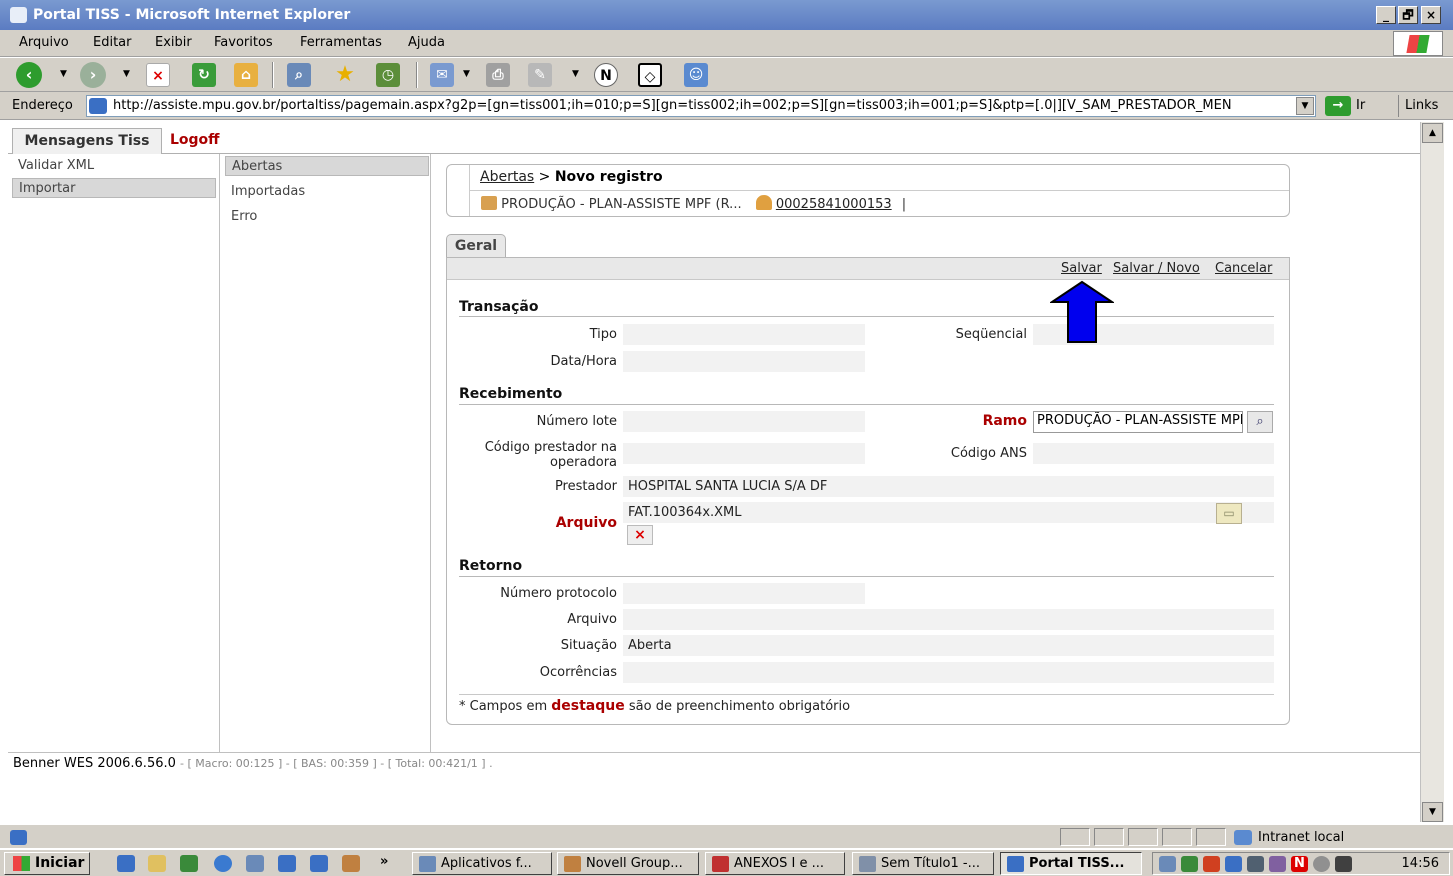 The image size is (1453, 876). I want to click on quicklaunch-folder-icon, so click(157, 863).